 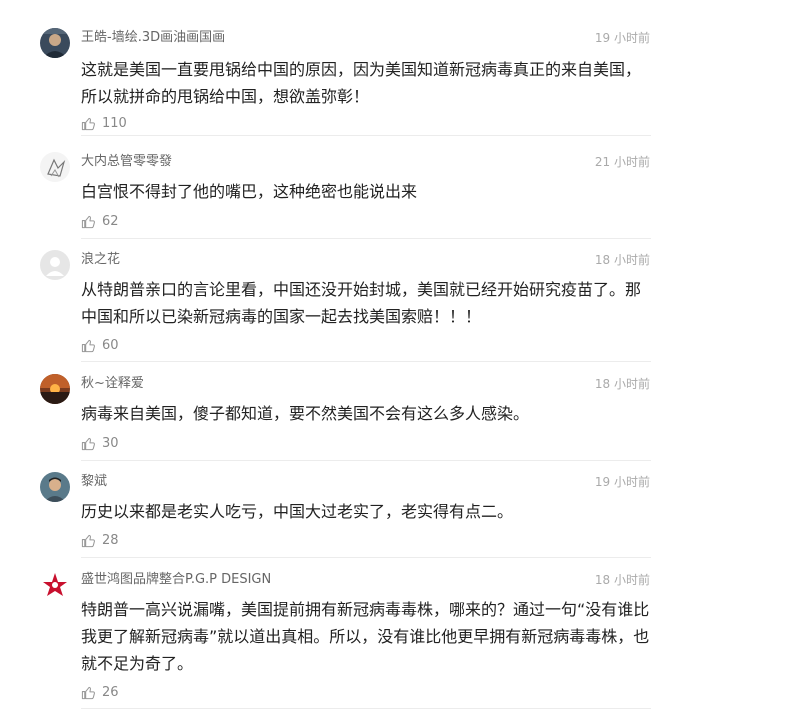 What do you see at coordinates (100, 221) in the screenshot?
I see `like-button: 62` at bounding box center [100, 221].